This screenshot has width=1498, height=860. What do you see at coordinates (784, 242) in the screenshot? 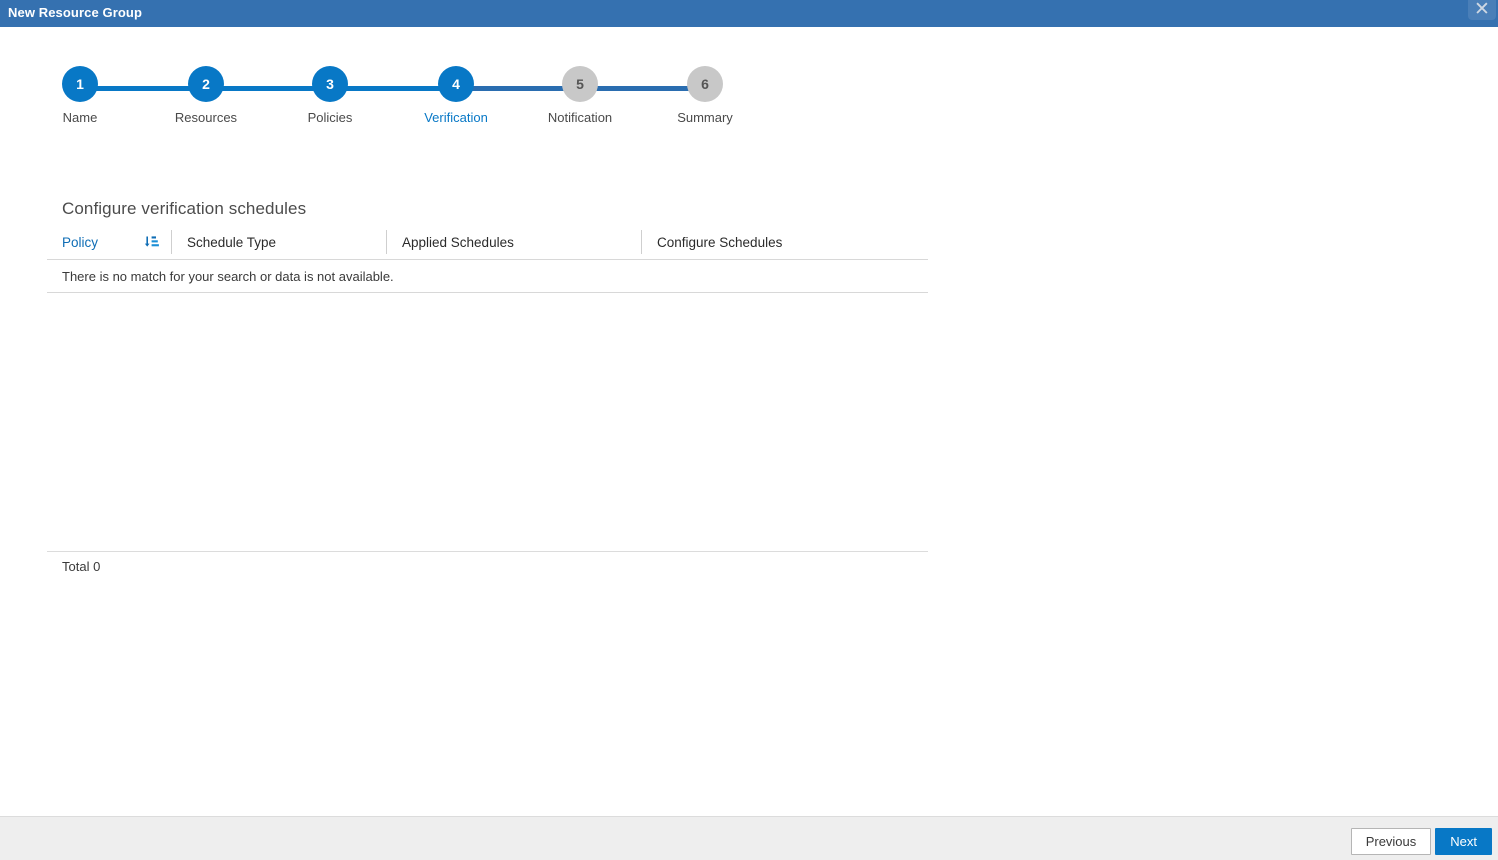
I see `column-header-configure-schedules: Configure Schedules` at bounding box center [784, 242].